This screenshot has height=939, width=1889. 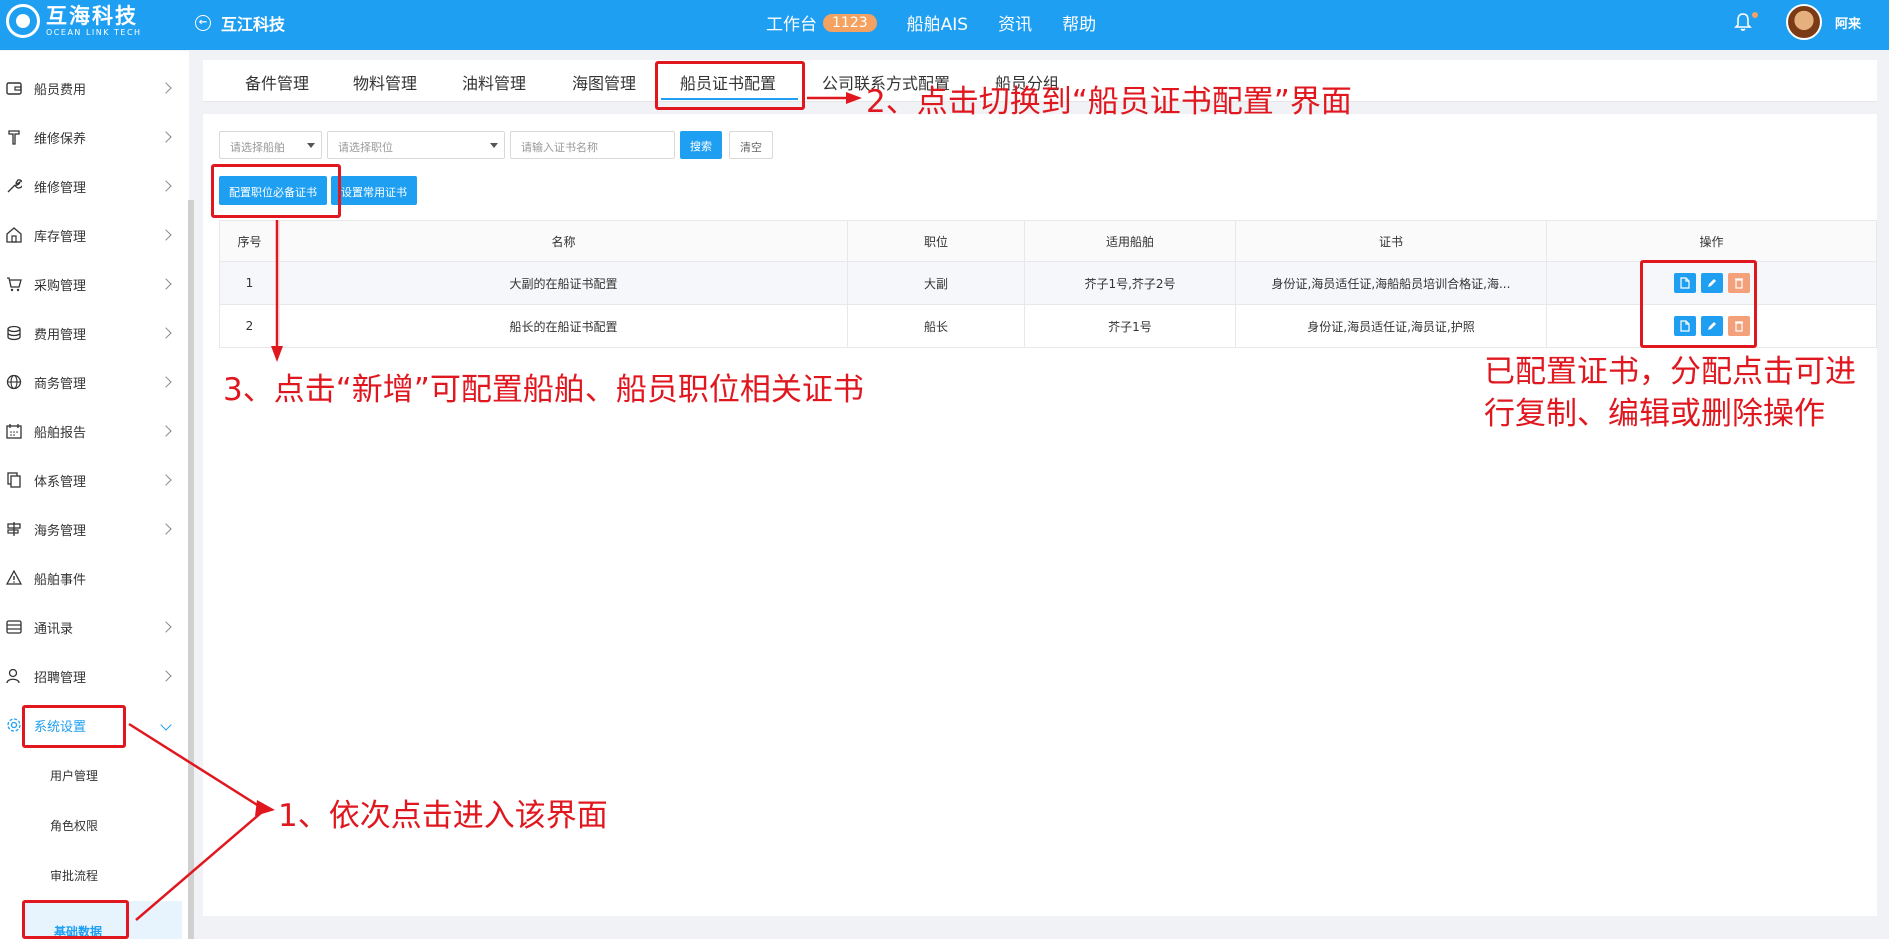 I want to click on annotation-ops-note-line2: 行复制、编辑或删除操作, so click(x=1654, y=414).